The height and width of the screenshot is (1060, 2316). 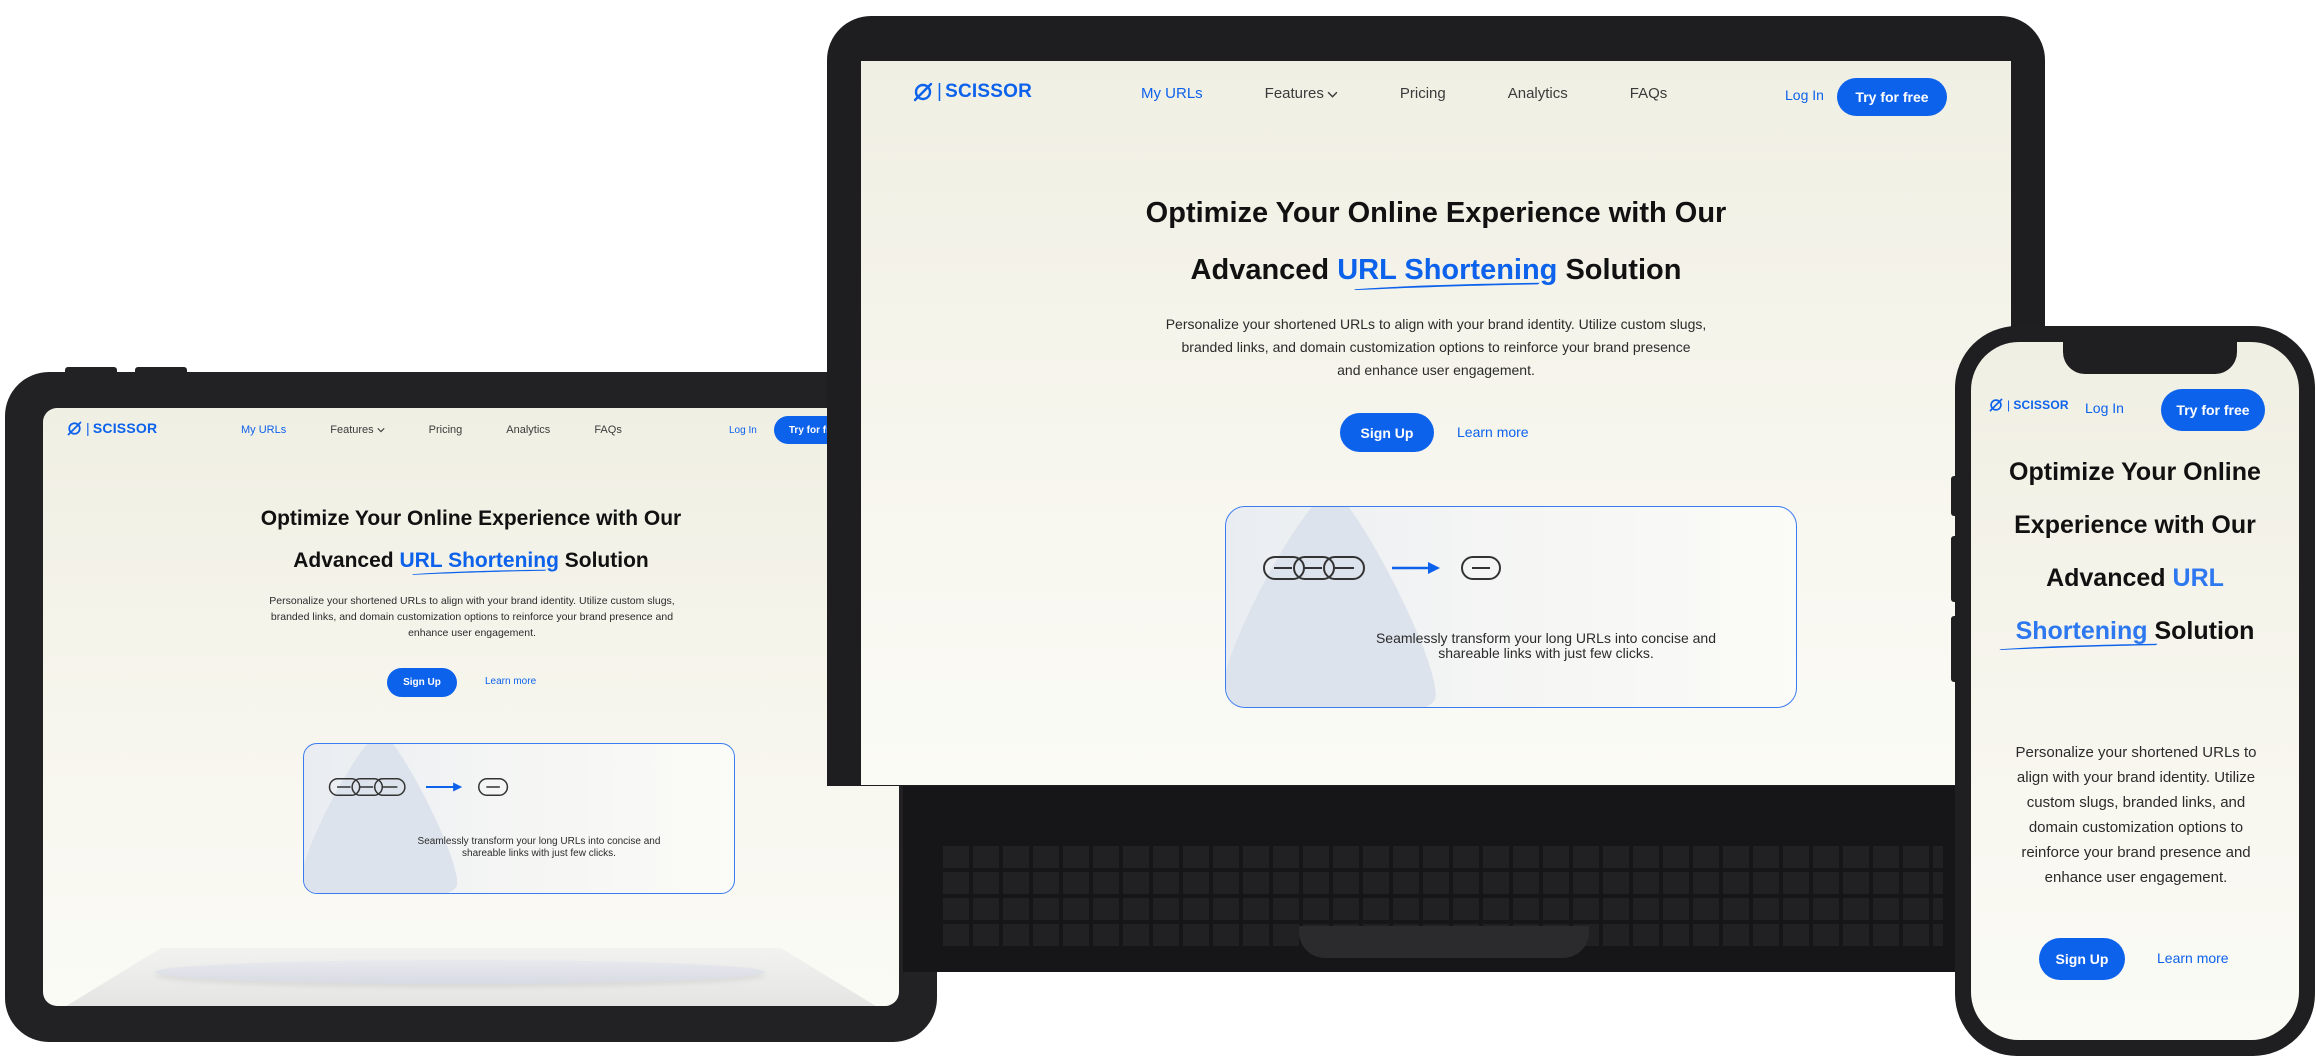 I want to click on tablet-volume-button, so click(x=91, y=370).